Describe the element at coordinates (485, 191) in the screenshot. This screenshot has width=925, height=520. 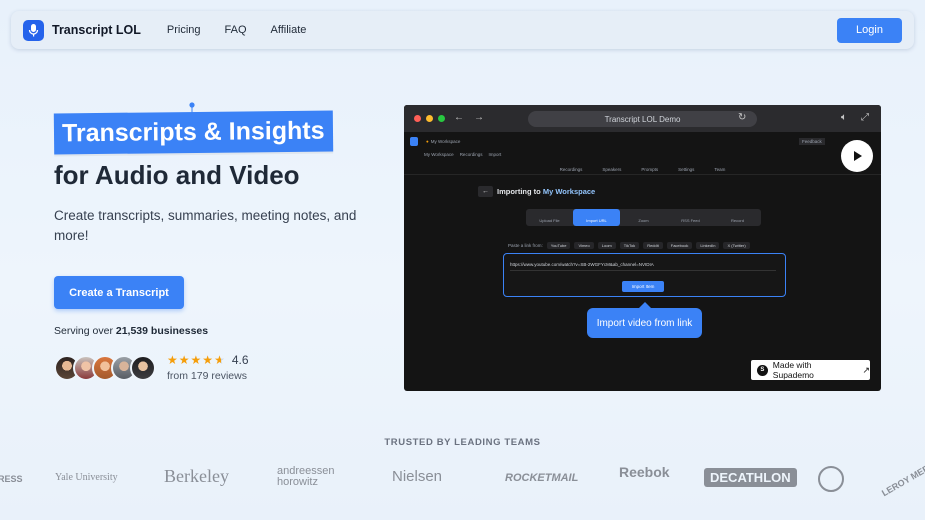
I see `back-button: ←` at that location.